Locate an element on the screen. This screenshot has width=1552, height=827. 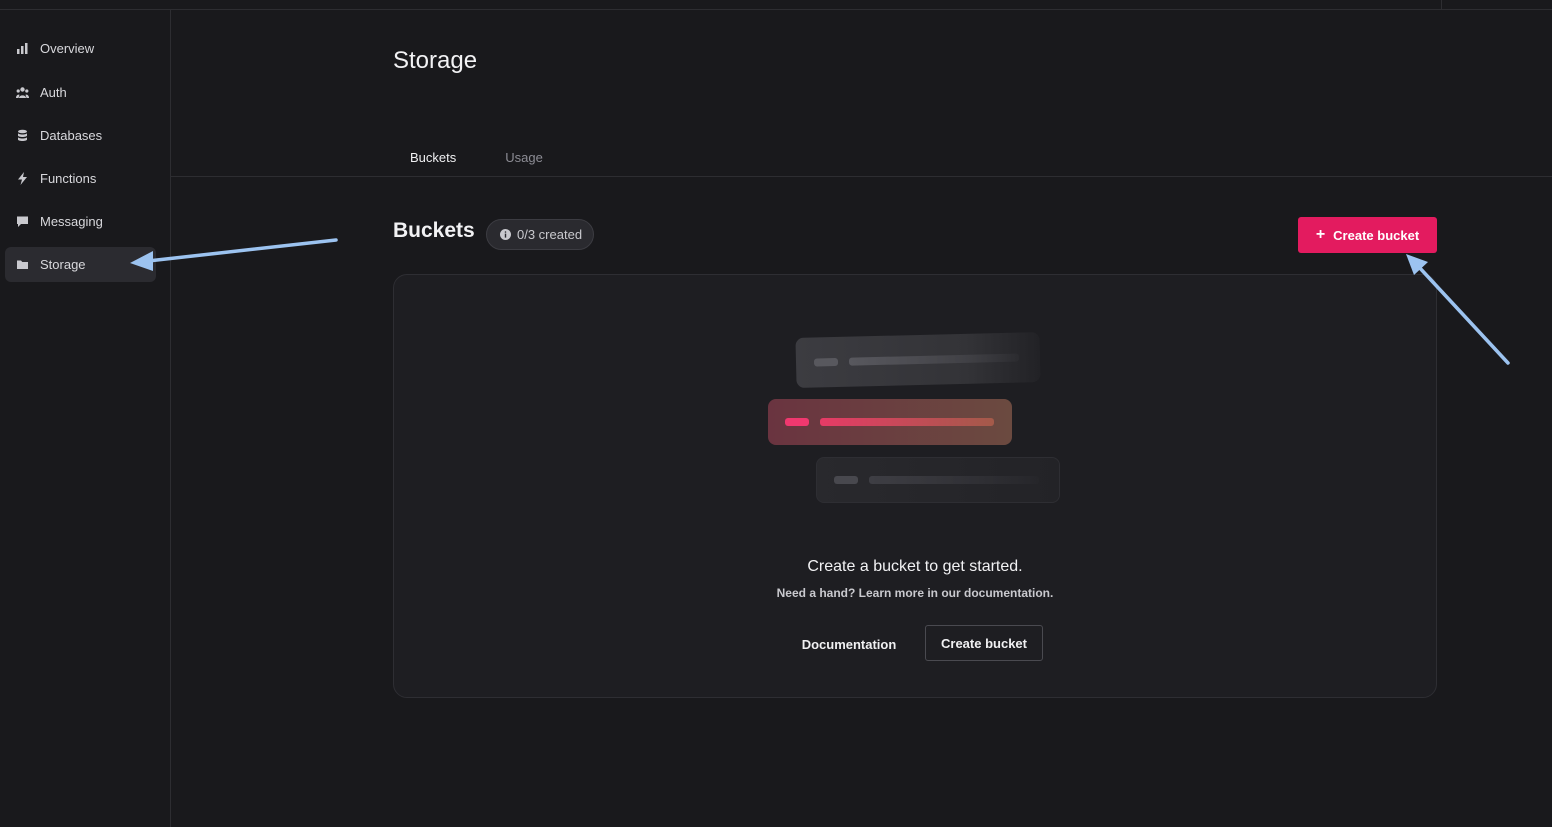
tab-bar: Buckets Usage is located at coordinates (476, 163).